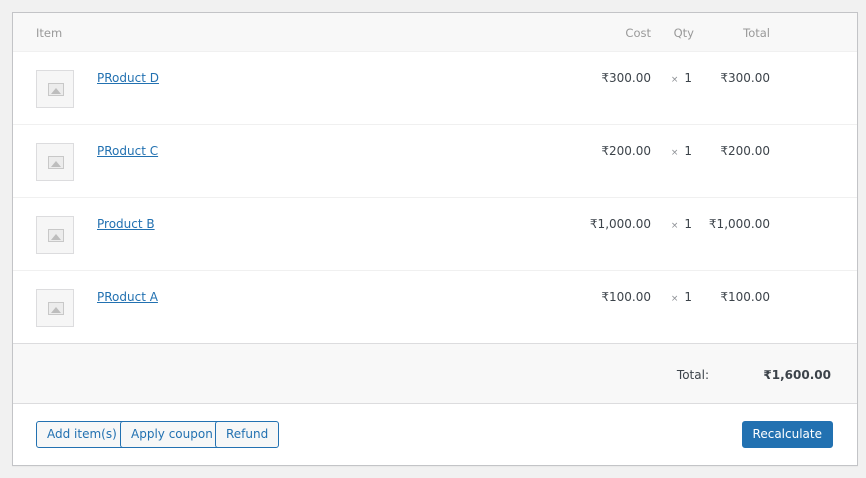  Describe the element at coordinates (435, 373) in the screenshot. I see `order-totals: Total: ₹1,600.00` at that location.